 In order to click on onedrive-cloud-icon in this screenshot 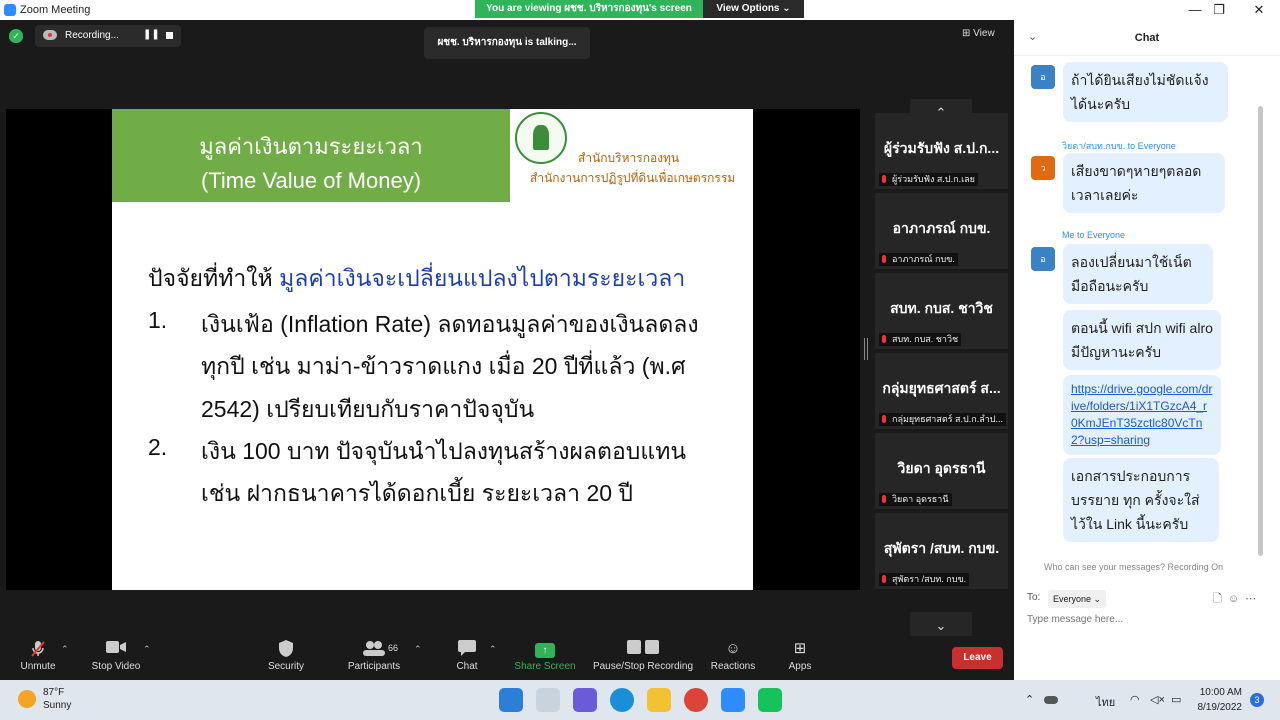, I will do `click(1051, 700)`.